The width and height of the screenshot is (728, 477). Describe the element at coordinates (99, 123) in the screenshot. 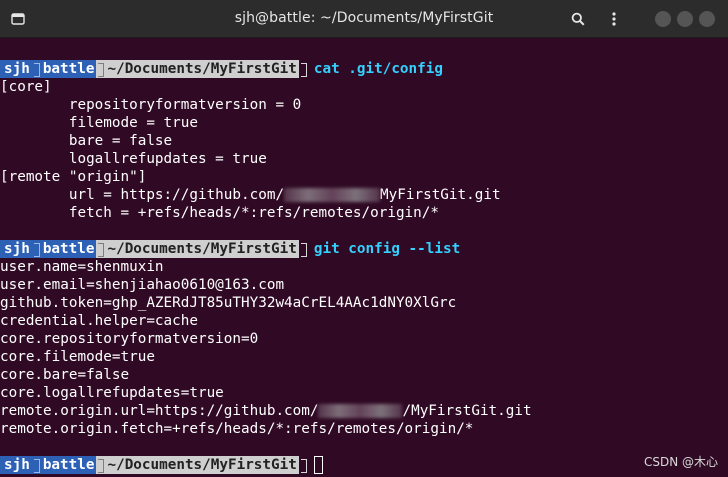

I see `output-line: filemode = true` at that location.